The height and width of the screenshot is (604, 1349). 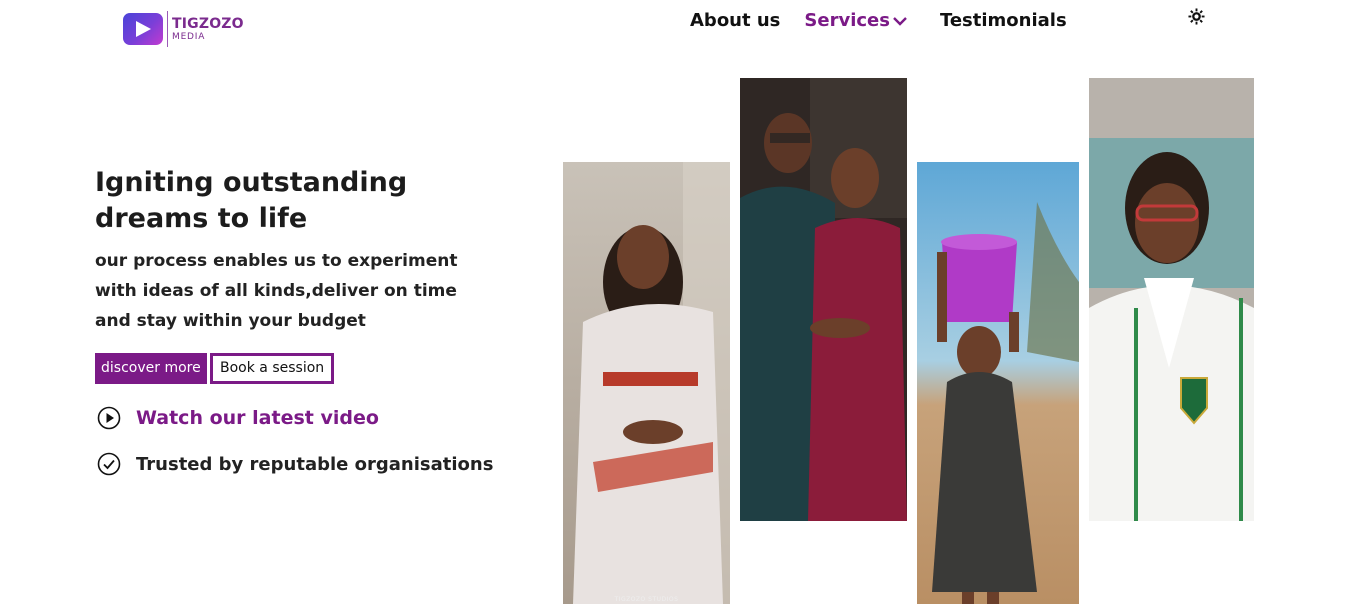 What do you see at coordinates (208, 23) in the screenshot?
I see `brand-name: TIGZOZO` at bounding box center [208, 23].